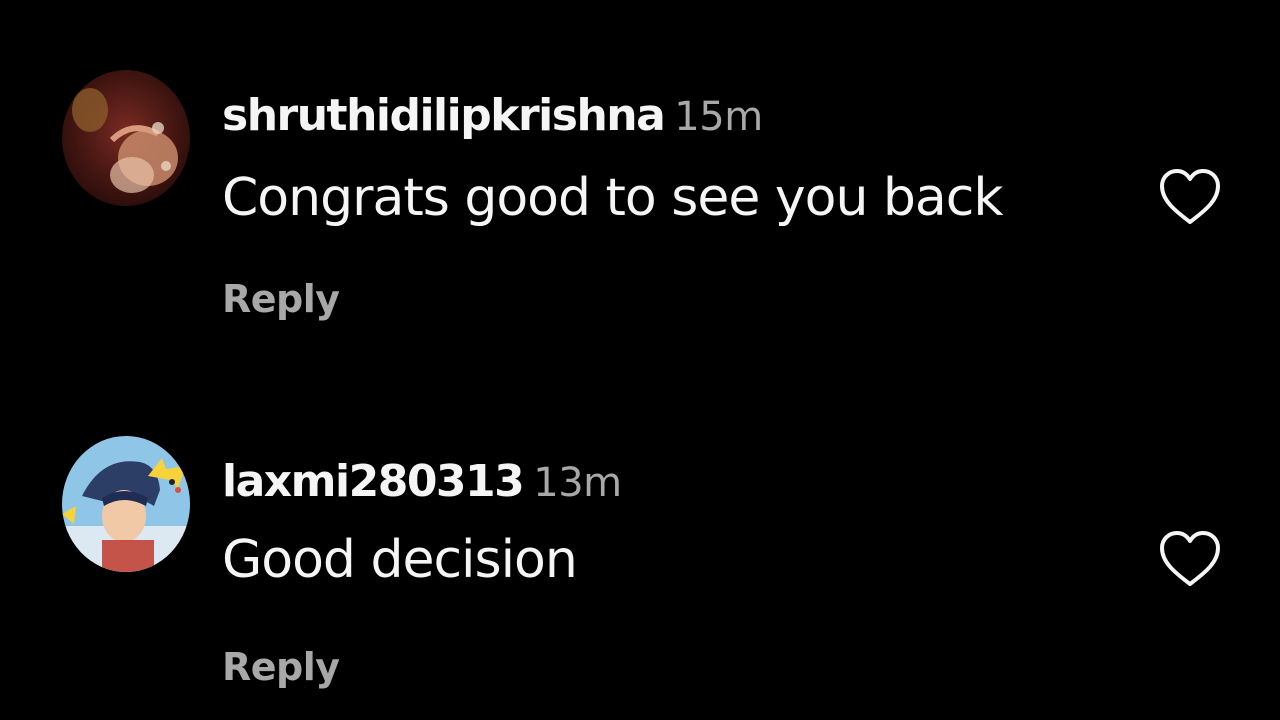  What do you see at coordinates (613, 198) in the screenshot?
I see `comment-text: Congrats good to see you back` at bounding box center [613, 198].